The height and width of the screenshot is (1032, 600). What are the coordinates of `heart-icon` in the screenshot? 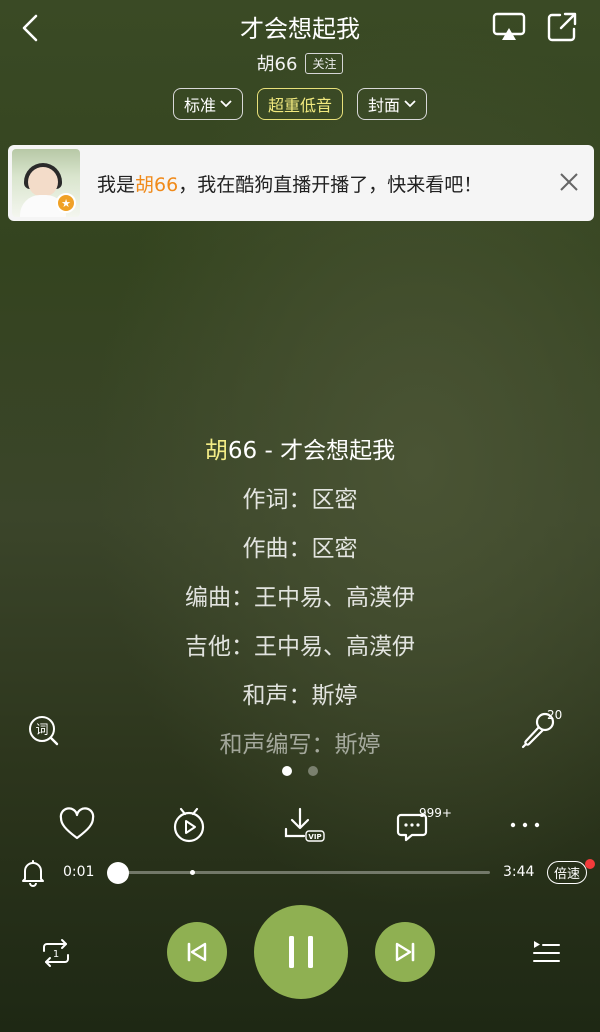 It's located at (77, 823).